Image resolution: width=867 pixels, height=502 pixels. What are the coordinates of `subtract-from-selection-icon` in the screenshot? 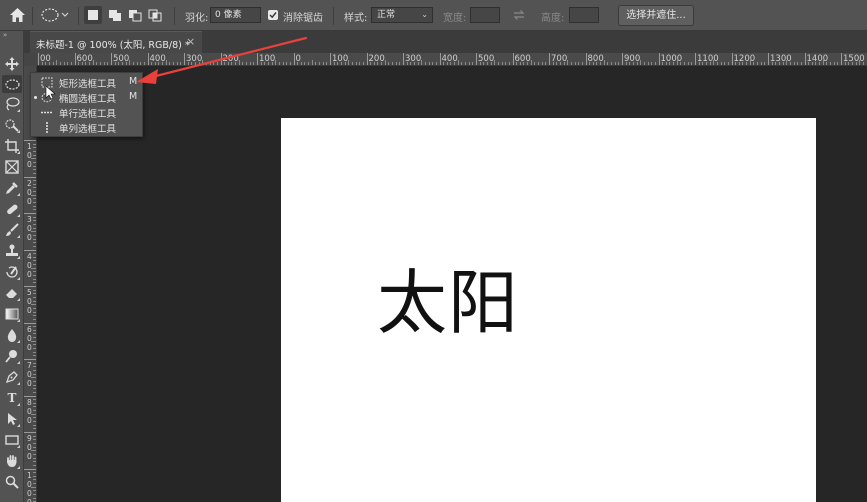 It's located at (135, 15).